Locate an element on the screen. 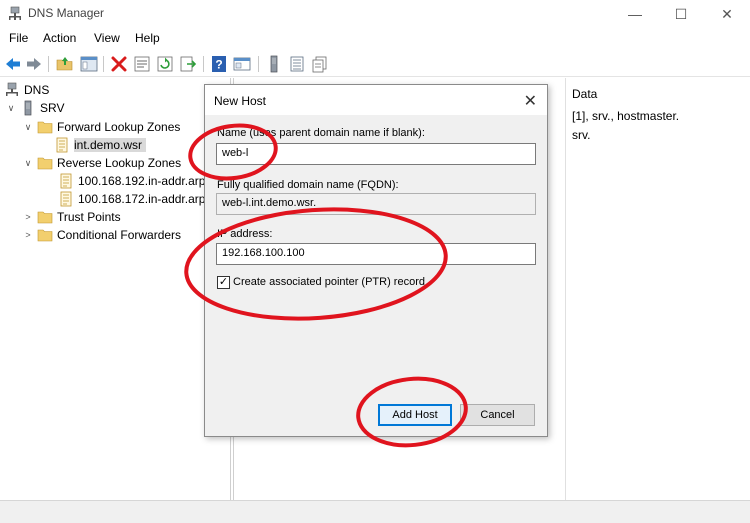  tree-node-dns: DNS is located at coordinates (26, 90).